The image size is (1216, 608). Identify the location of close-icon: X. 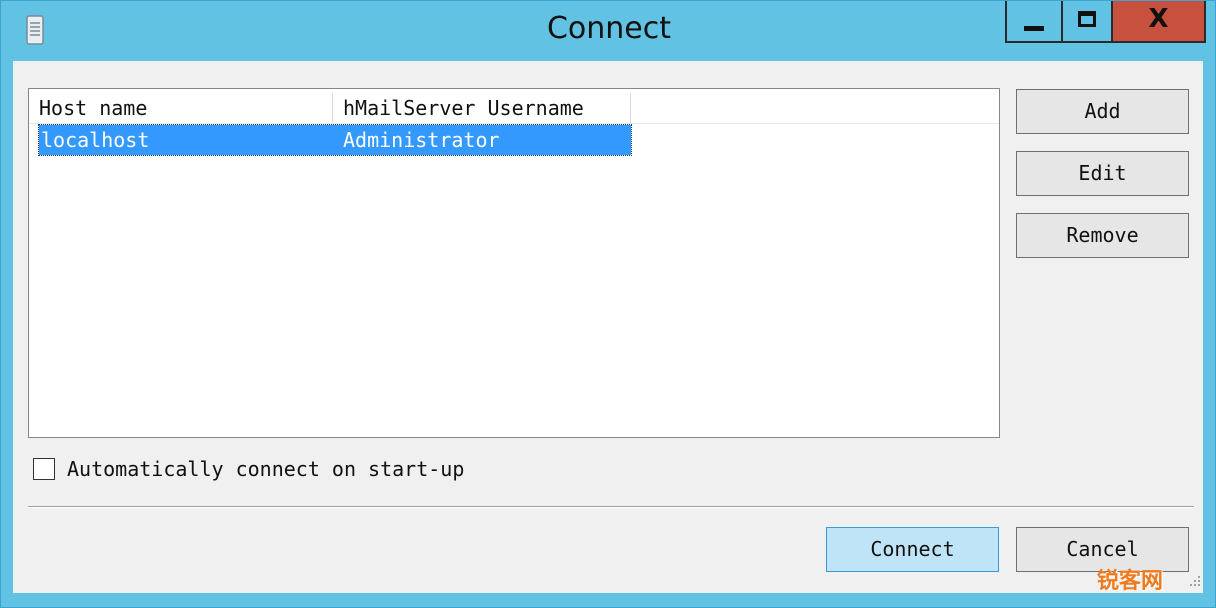
(1158, 19).